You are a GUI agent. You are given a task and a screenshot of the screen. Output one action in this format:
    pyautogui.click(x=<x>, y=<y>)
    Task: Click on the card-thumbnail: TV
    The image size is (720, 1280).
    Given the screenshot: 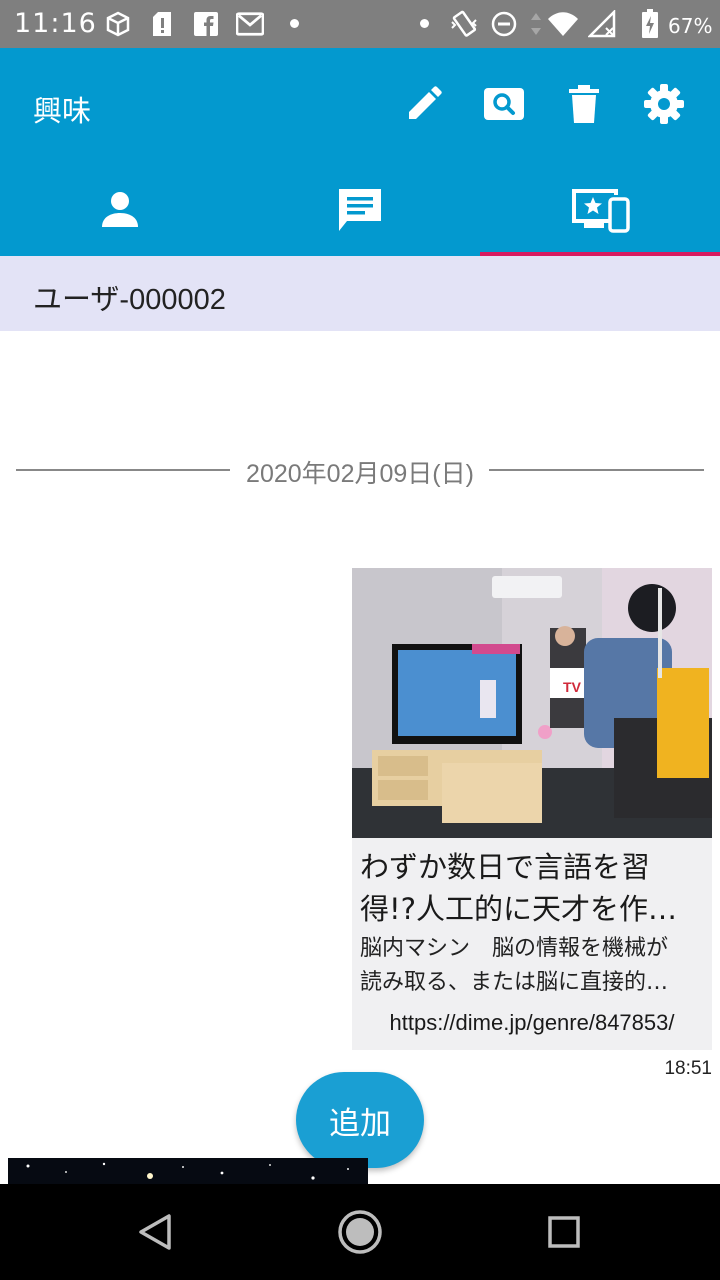 What is the action you would take?
    pyautogui.click(x=532, y=703)
    